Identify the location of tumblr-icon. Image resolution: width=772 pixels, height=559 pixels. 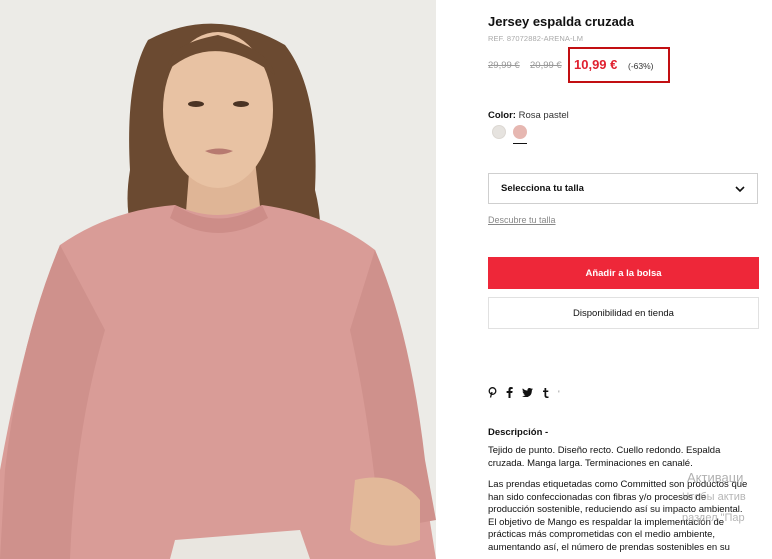
(545, 394).